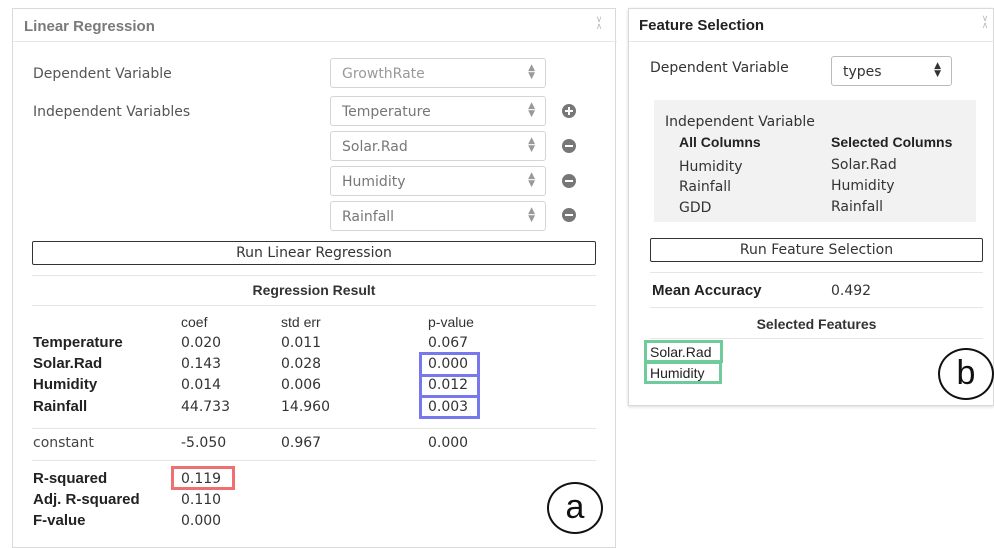 Image resolution: width=994 pixels, height=548 pixels. Describe the element at coordinates (449, 407) in the screenshot. I see `p-value-highlight` at that location.